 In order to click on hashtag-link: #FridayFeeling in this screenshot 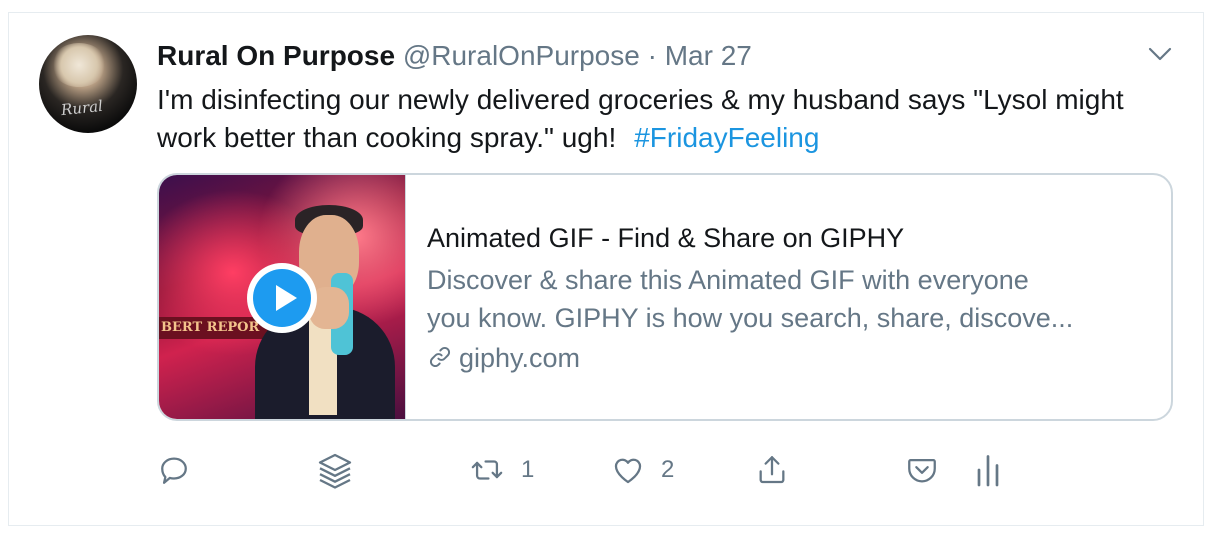, I will do `click(726, 137)`.